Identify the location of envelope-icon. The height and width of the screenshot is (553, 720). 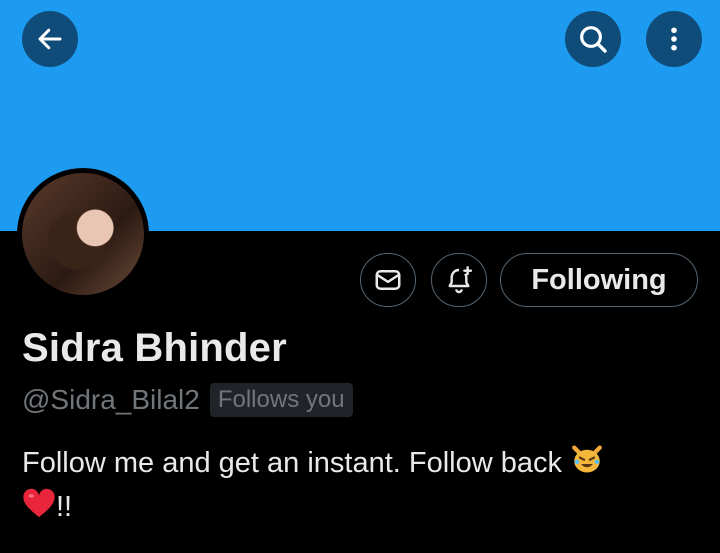
(388, 280).